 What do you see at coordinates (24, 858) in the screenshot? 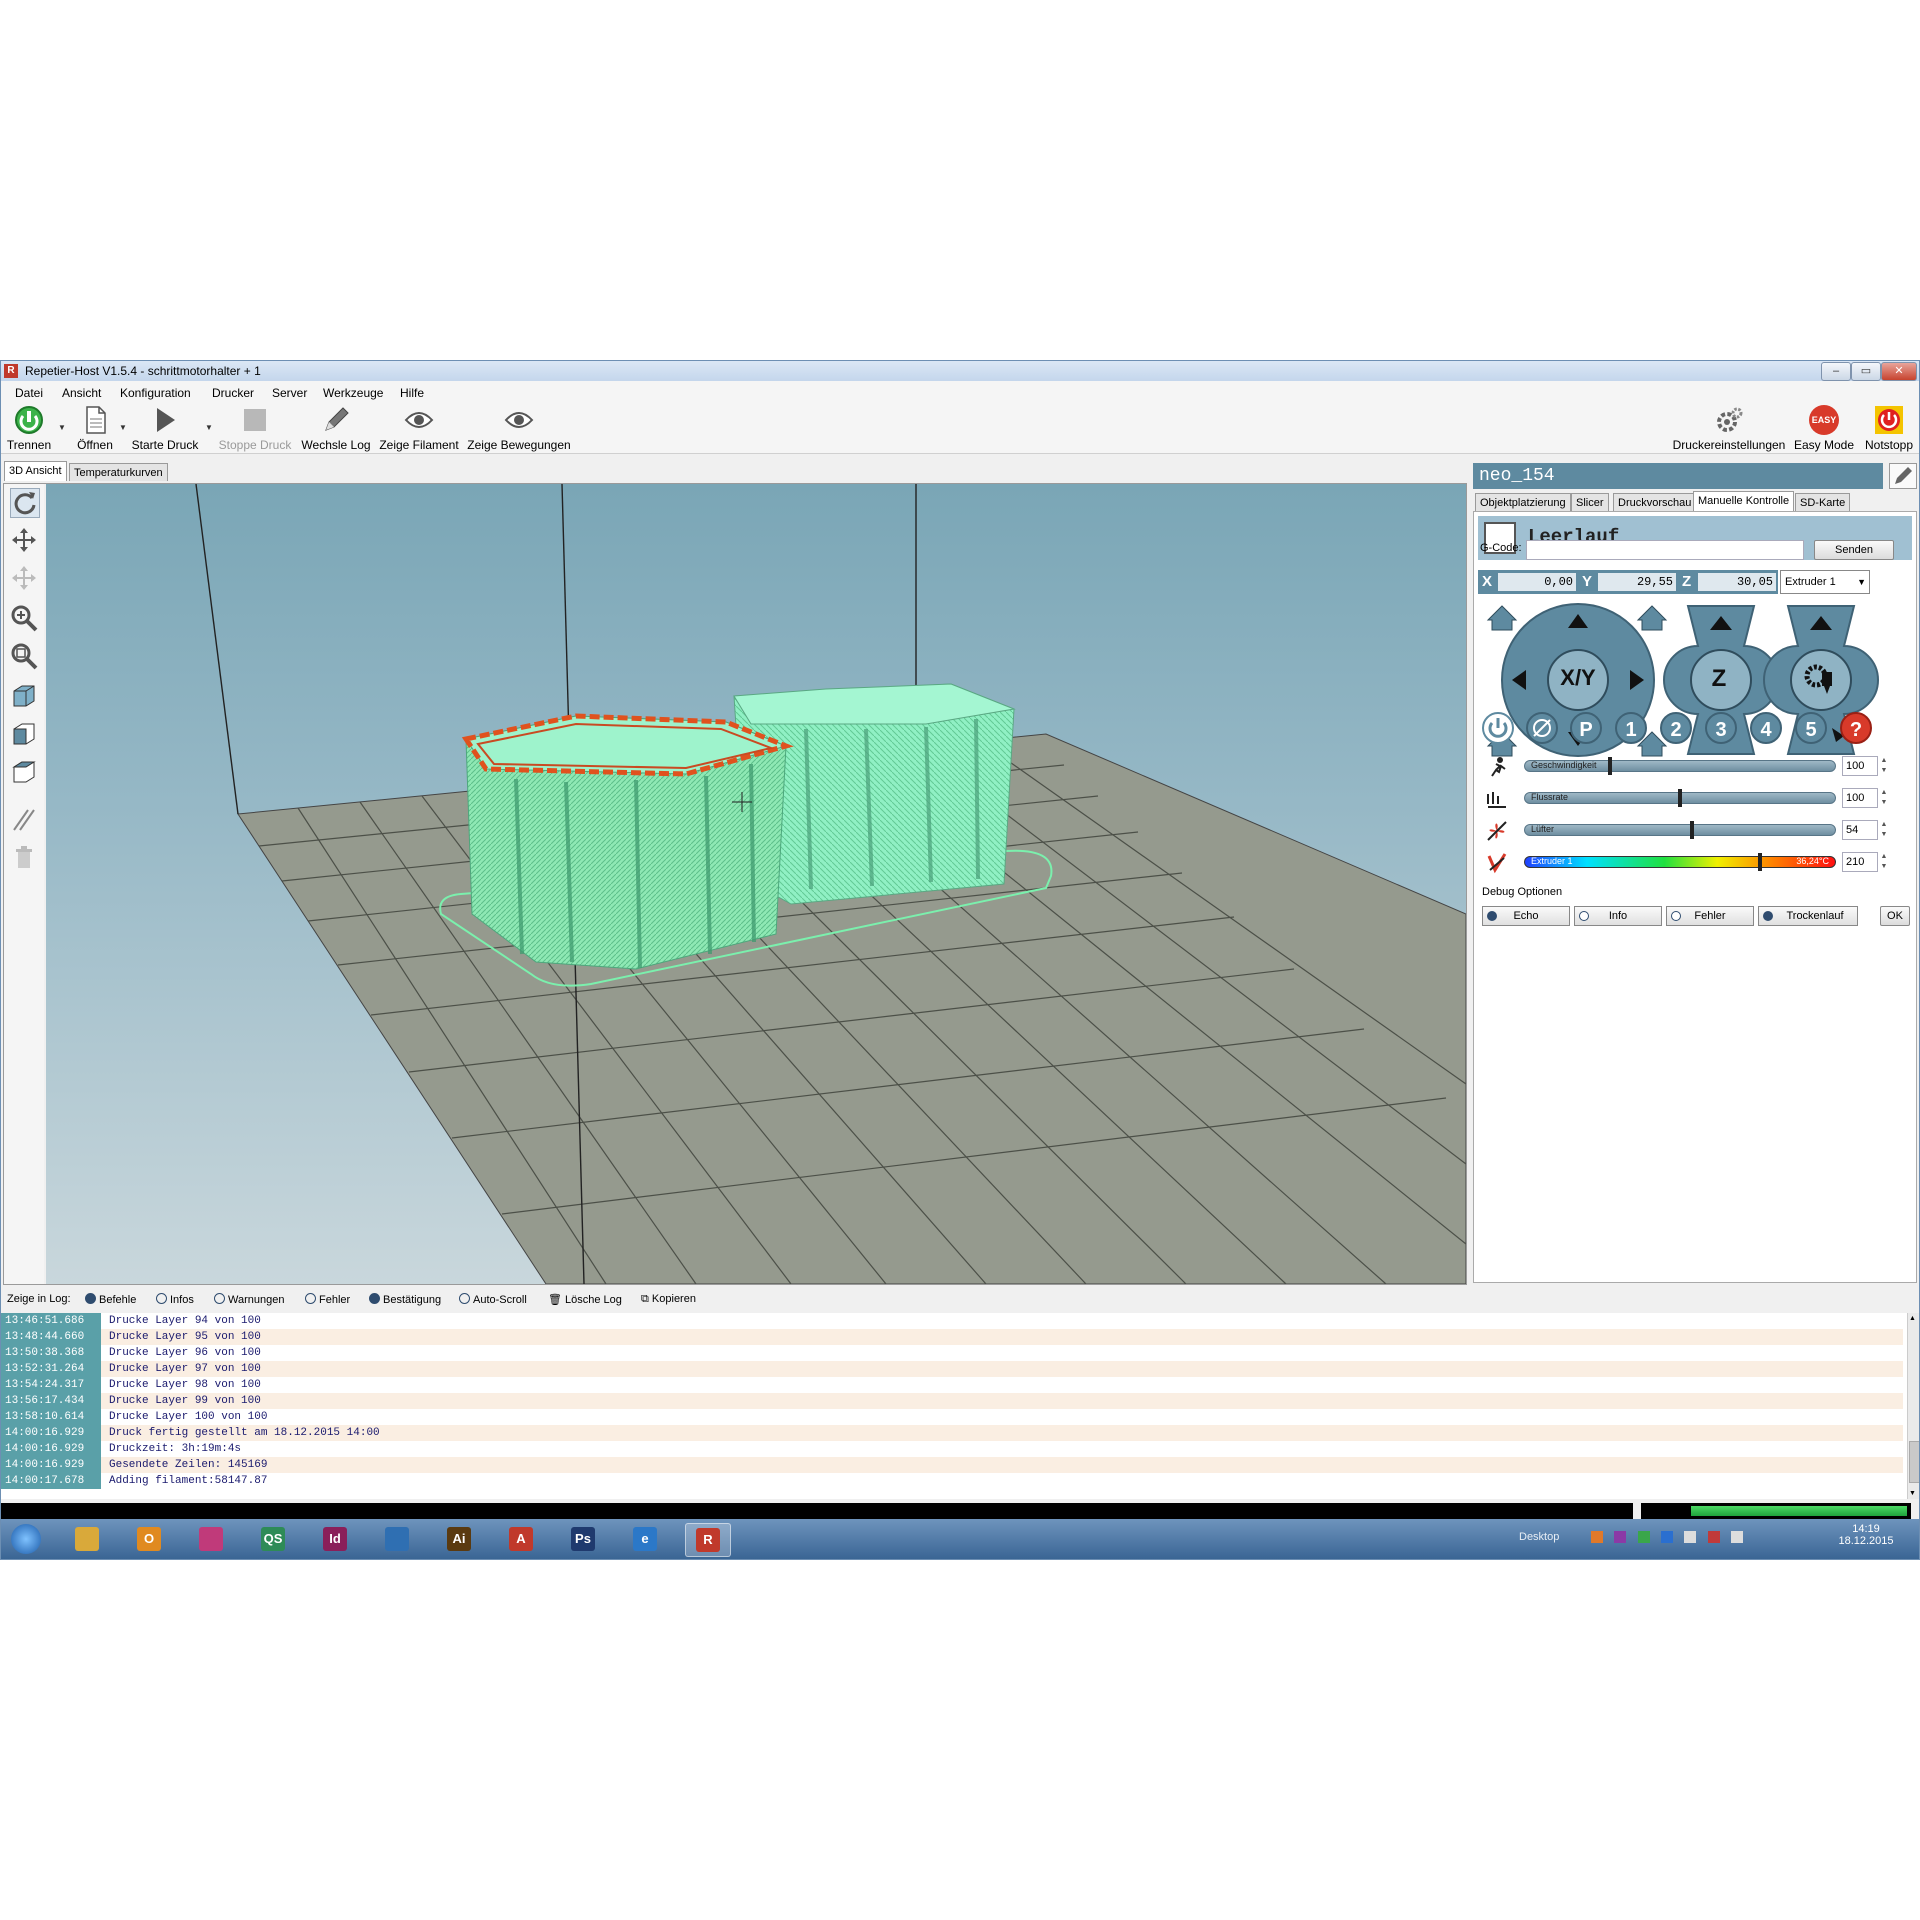
I see `trash-icon` at bounding box center [24, 858].